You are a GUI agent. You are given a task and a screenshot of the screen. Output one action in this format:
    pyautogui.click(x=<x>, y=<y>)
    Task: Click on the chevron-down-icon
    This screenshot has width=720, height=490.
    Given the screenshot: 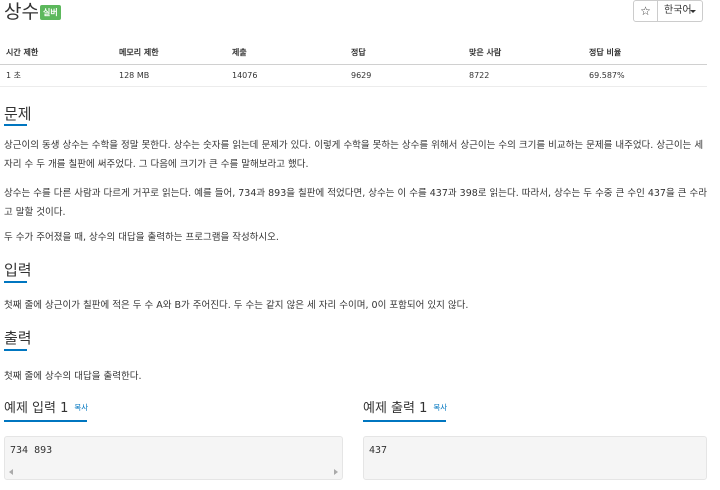 What is the action you would take?
    pyautogui.click(x=693, y=11)
    